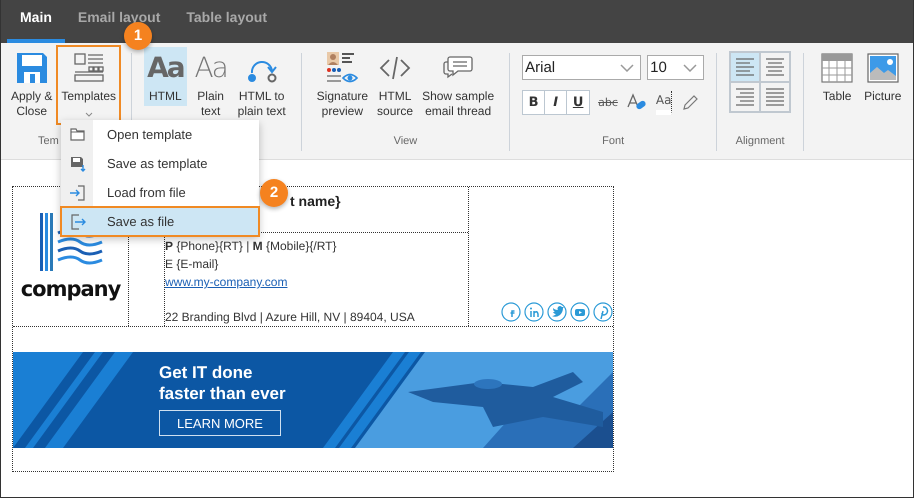 The image size is (914, 498). I want to click on tab: Table layout, so click(226, 21).